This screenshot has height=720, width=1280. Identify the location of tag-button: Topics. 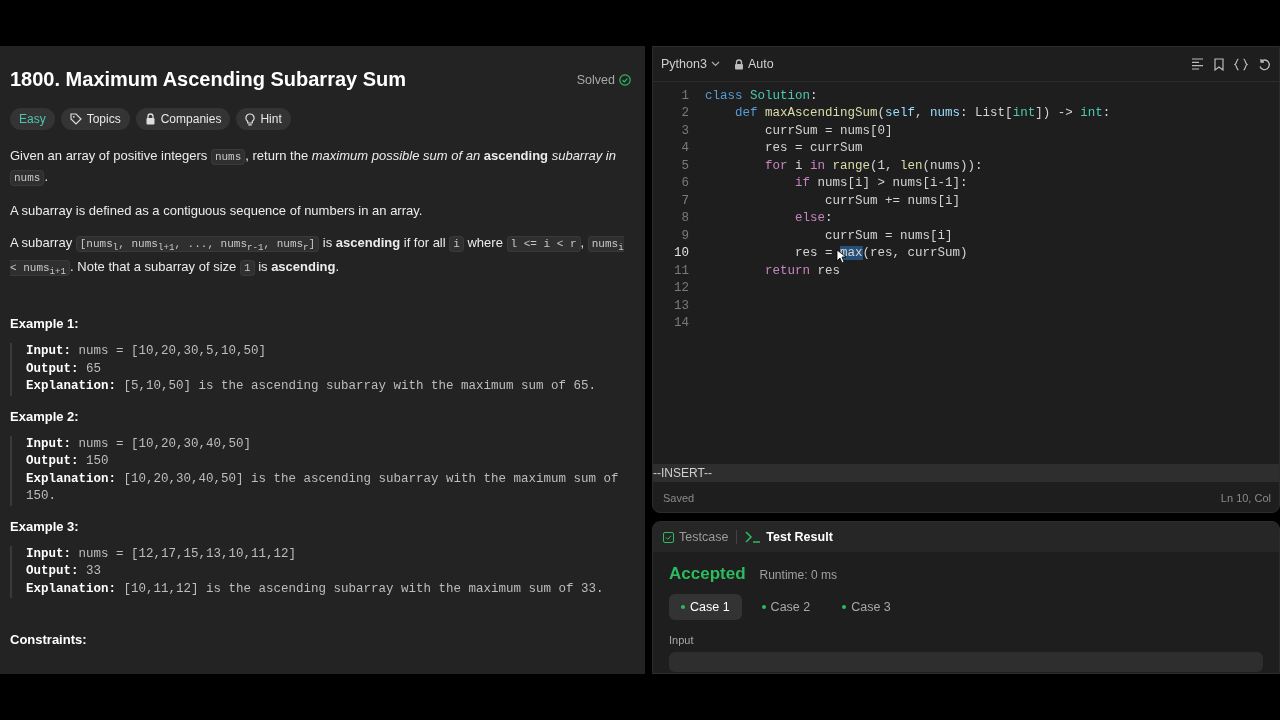
(95, 119).